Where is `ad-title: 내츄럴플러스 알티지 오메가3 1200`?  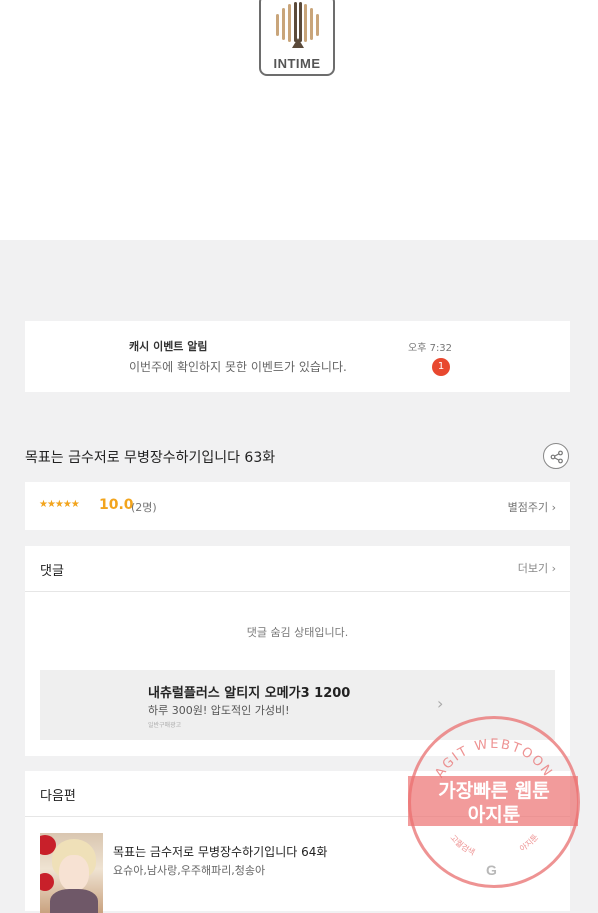 ad-title: 내츄럴플러스 알티지 오메가3 1200 is located at coordinates (249, 693).